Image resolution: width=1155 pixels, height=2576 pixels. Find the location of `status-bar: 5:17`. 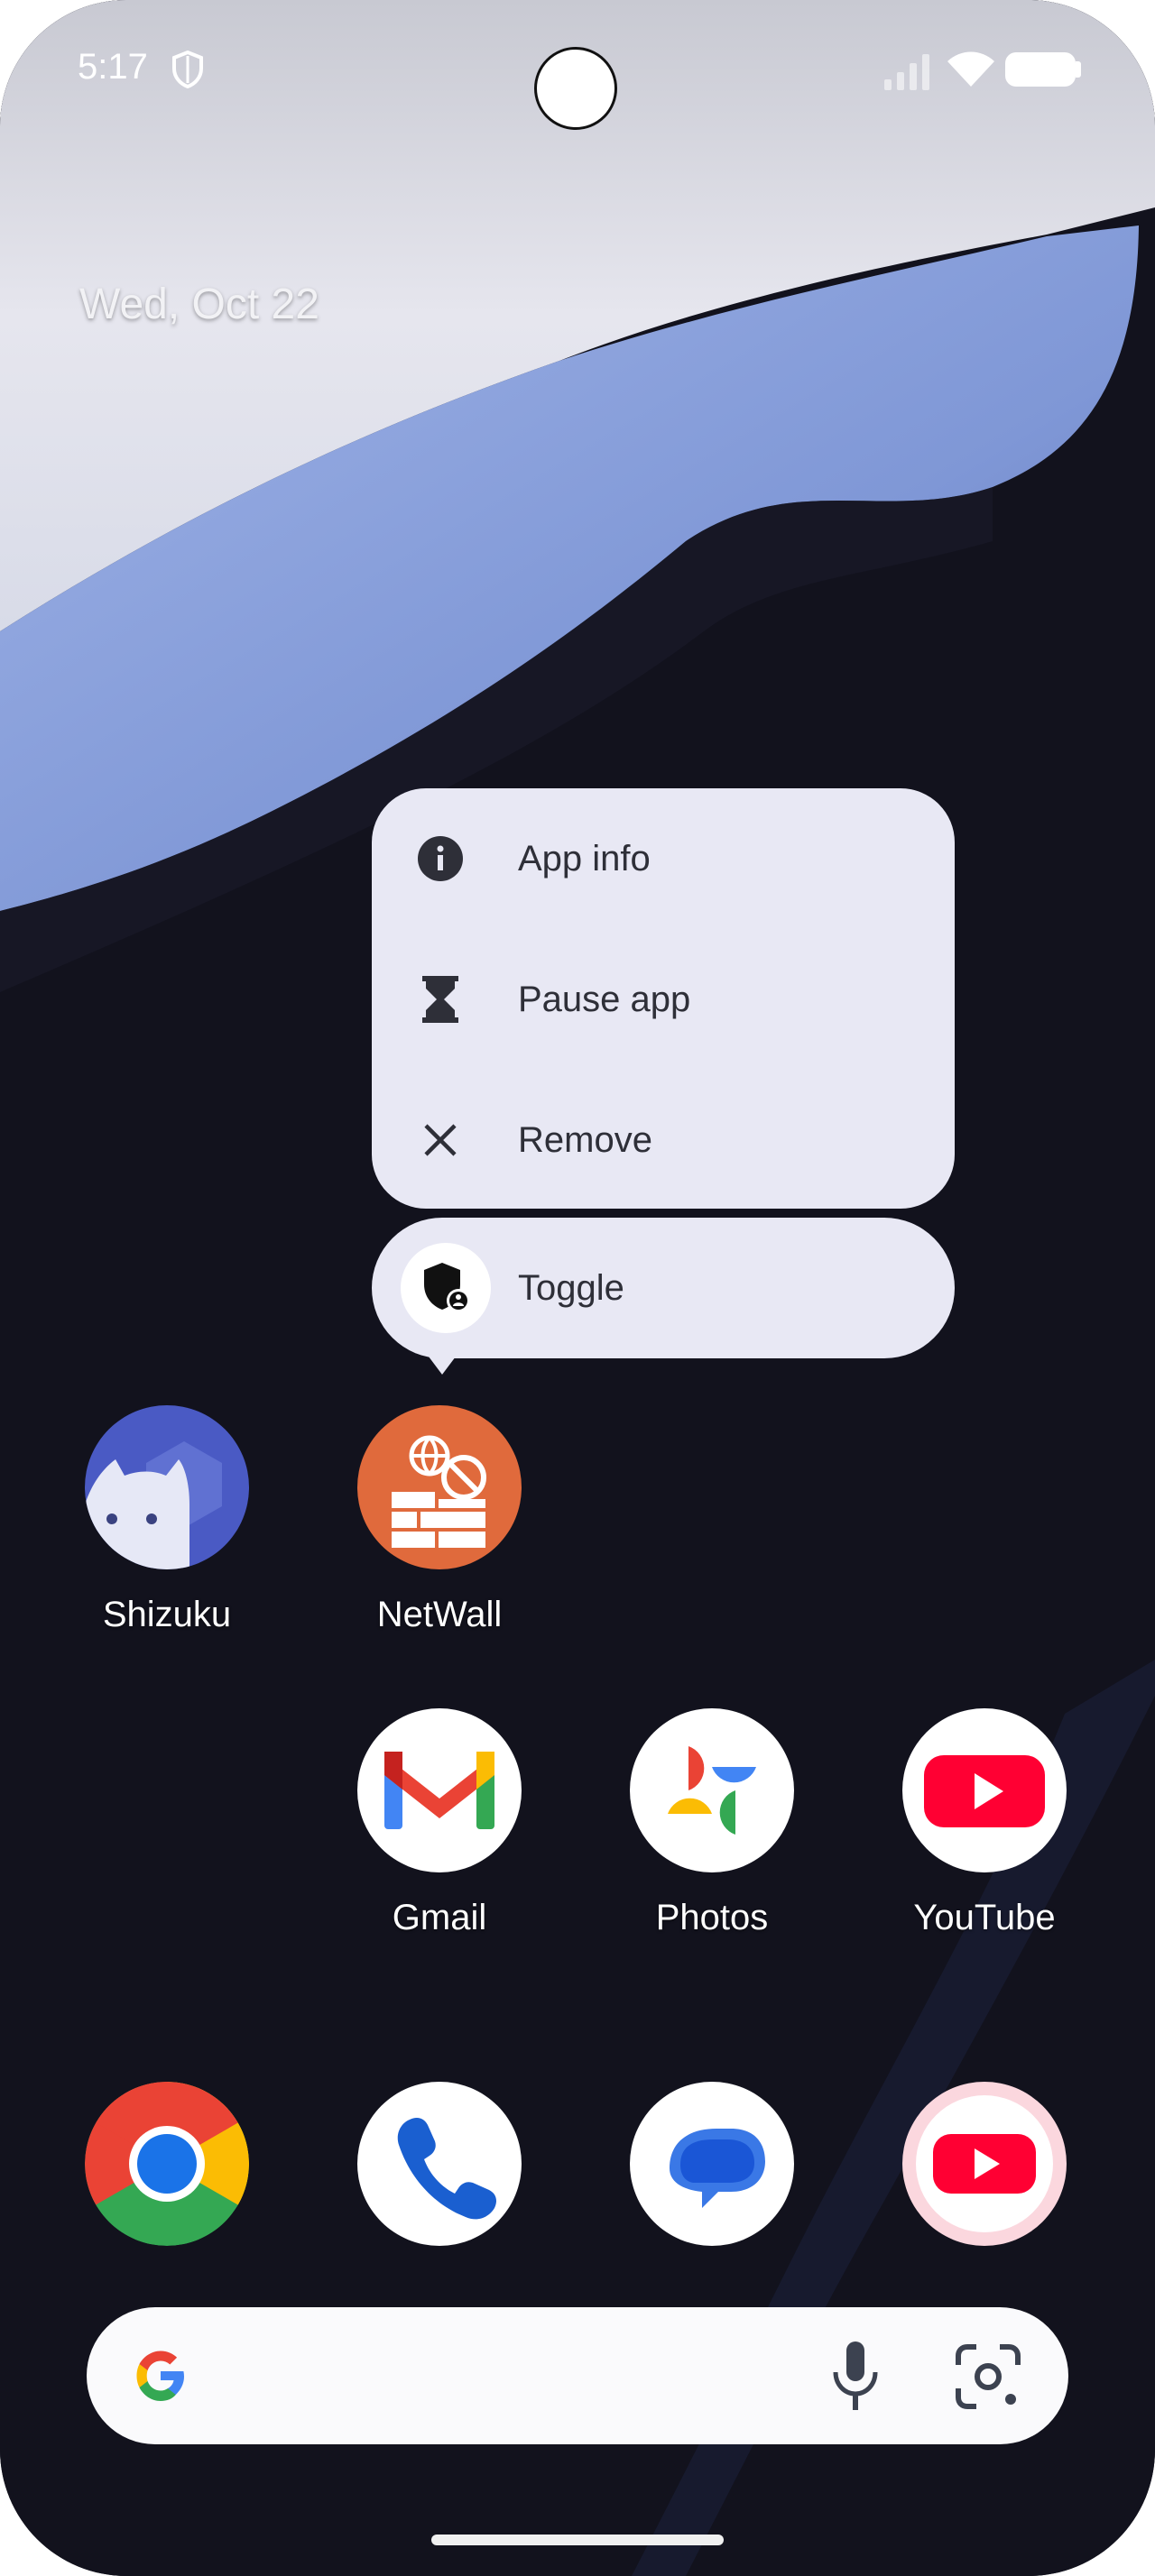

status-bar: 5:17 is located at coordinates (577, 72).